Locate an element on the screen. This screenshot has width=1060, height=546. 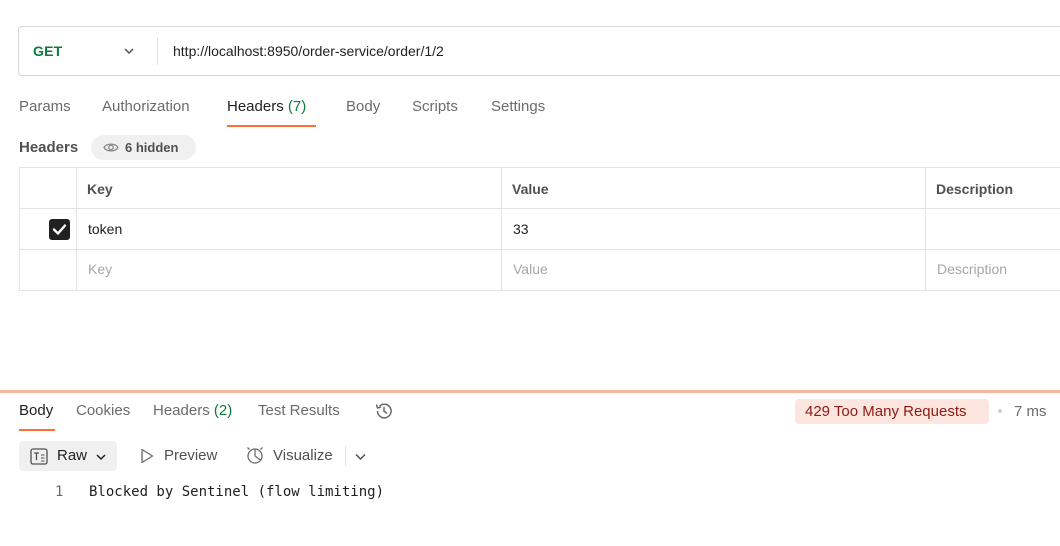
new-header-key-input: Key is located at coordinates (100, 269).